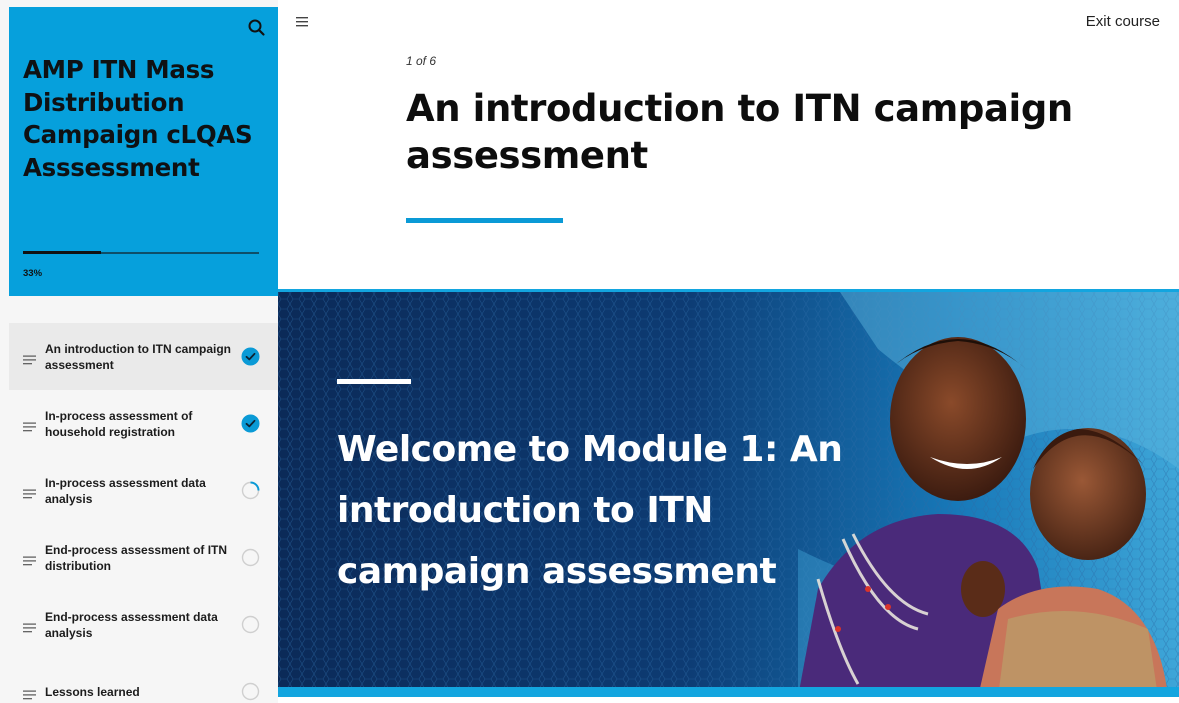 The width and height of the screenshot is (1179, 703). Describe the element at coordinates (250, 490) in the screenshot. I see `progress-circle-icon` at that location.